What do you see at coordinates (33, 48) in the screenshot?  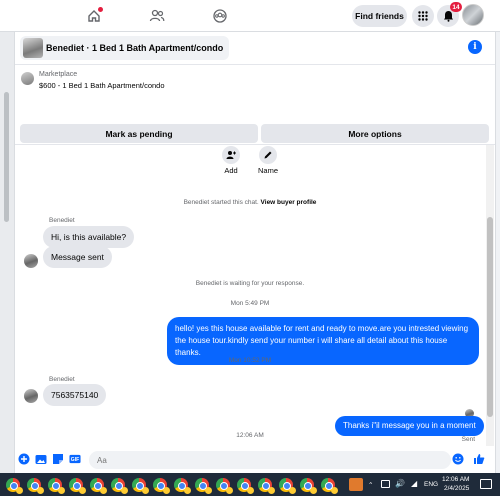 I see `listing-thumbnail` at bounding box center [33, 48].